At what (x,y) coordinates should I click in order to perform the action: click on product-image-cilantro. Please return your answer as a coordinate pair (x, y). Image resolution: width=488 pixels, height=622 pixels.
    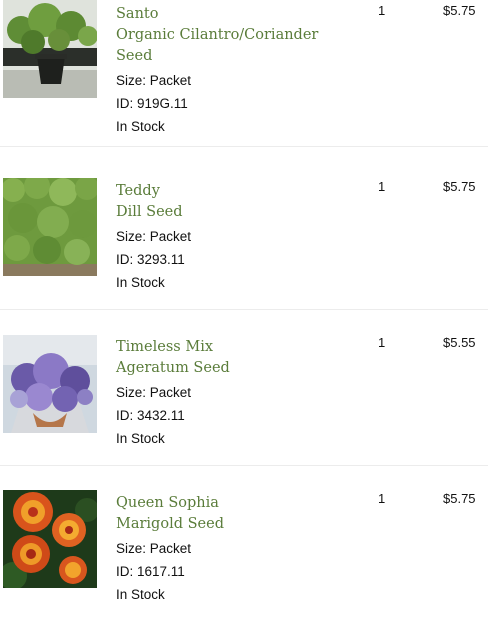
    Looking at the image, I should click on (50, 49).